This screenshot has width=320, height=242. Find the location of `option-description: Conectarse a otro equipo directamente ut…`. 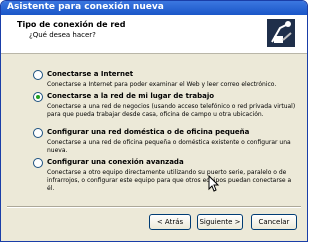

option-description: Conectarse a otro equipo directamente ut… is located at coordinates (169, 180).